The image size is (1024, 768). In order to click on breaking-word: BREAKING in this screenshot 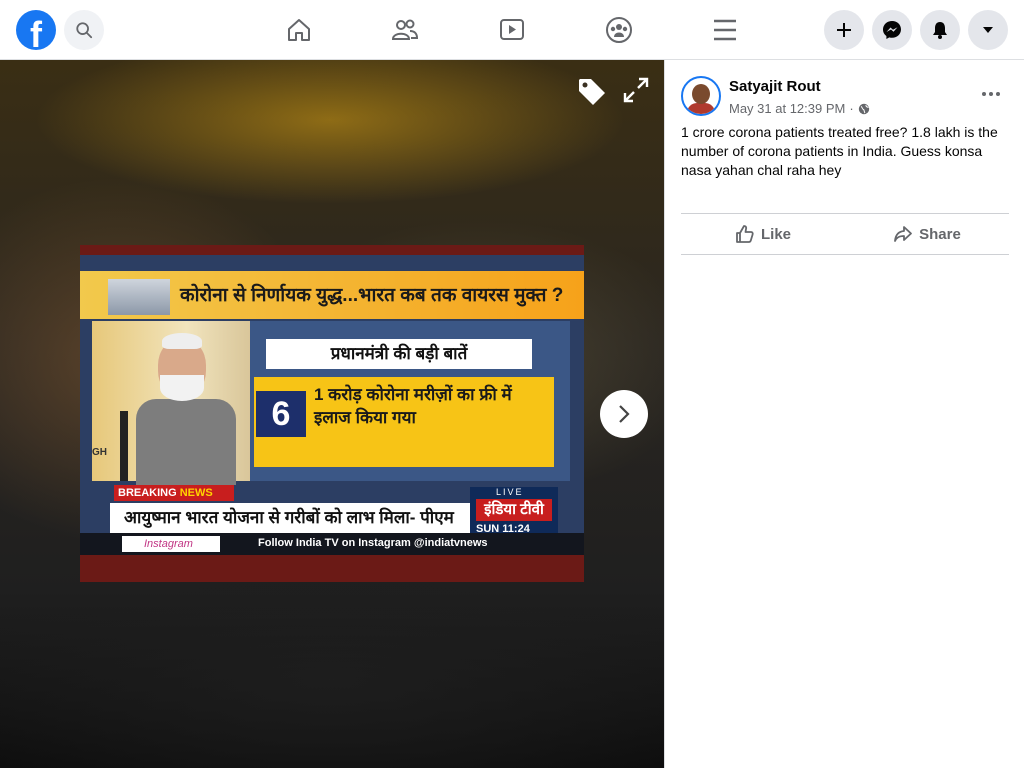, I will do `click(147, 493)`.